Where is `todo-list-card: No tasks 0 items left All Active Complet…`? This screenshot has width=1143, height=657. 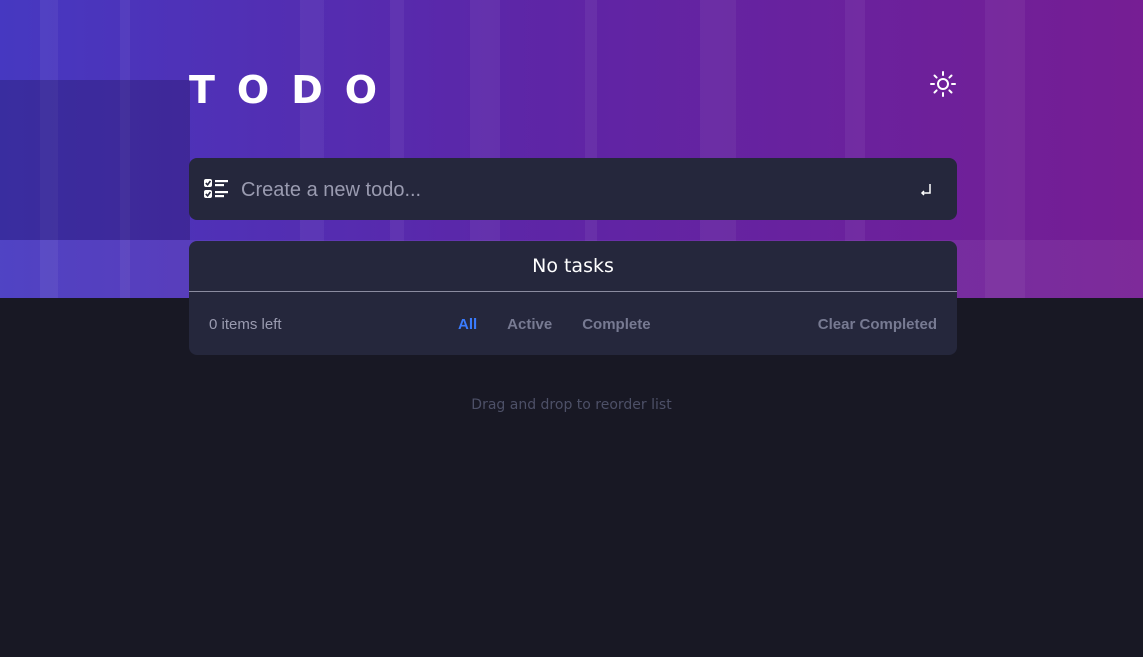
todo-list-card: No tasks 0 items left All Active Complet… is located at coordinates (573, 298).